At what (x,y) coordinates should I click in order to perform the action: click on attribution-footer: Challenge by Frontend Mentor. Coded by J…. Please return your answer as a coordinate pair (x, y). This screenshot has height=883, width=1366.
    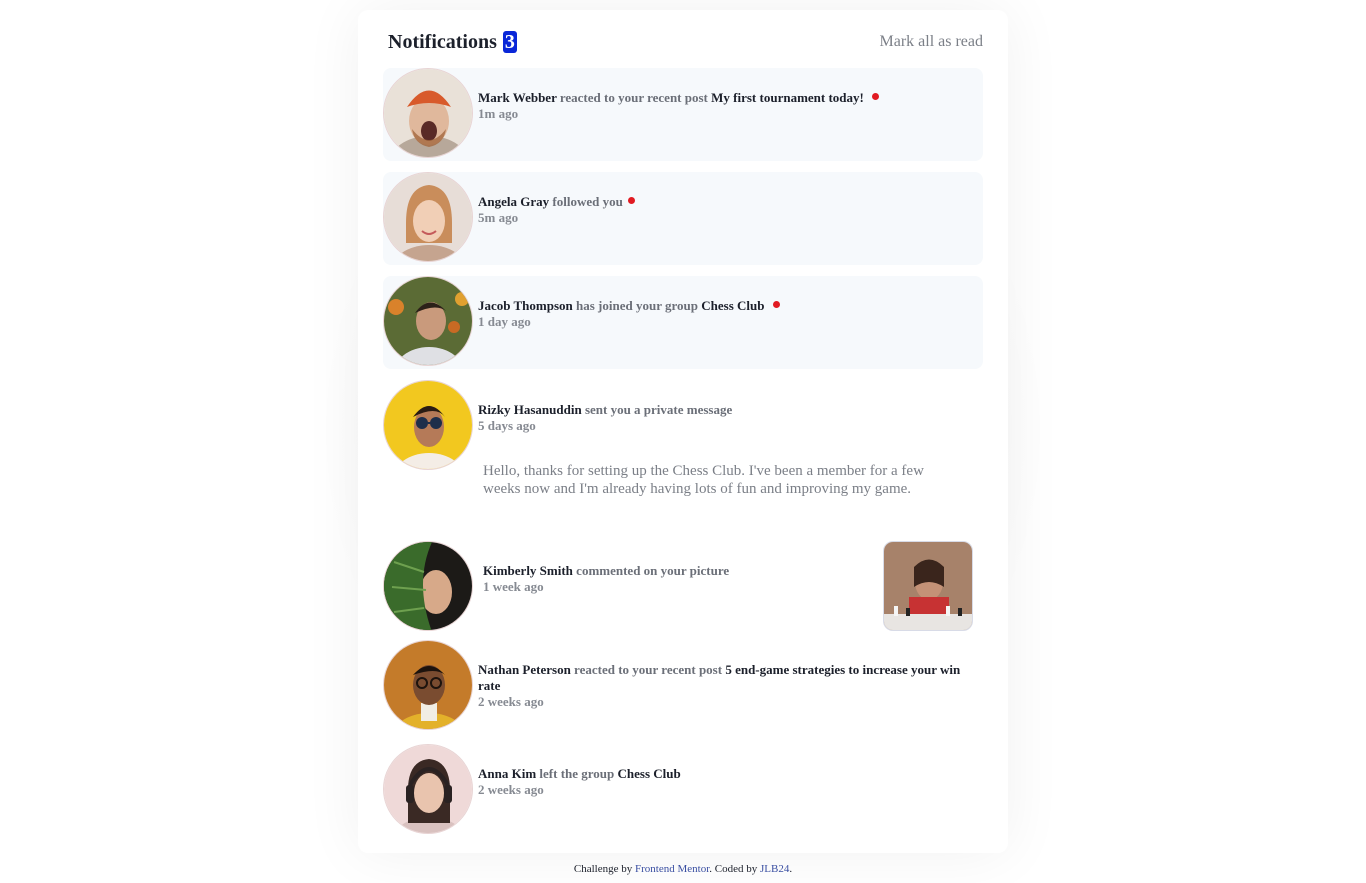
    Looking at the image, I should click on (683, 869).